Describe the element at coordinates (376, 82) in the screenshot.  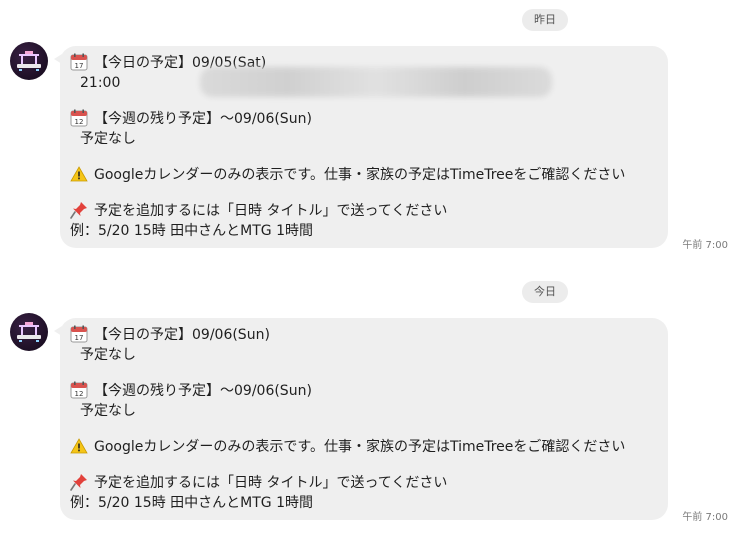
I see `redacted-event-title` at that location.